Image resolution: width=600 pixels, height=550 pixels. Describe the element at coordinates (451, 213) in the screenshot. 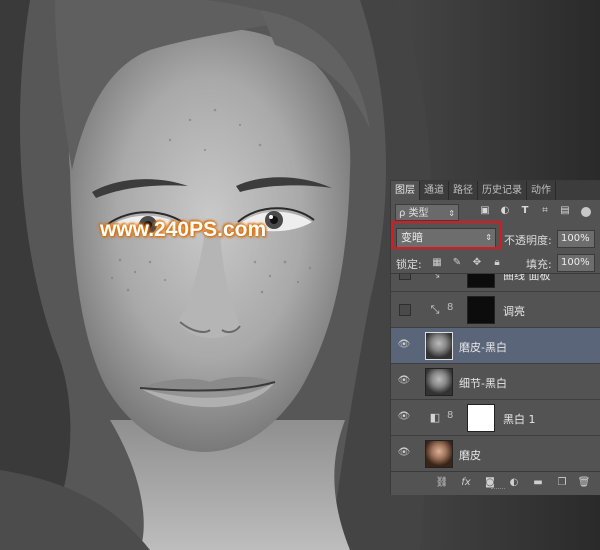

I see `chevron-updown-icon: ⇕` at that location.